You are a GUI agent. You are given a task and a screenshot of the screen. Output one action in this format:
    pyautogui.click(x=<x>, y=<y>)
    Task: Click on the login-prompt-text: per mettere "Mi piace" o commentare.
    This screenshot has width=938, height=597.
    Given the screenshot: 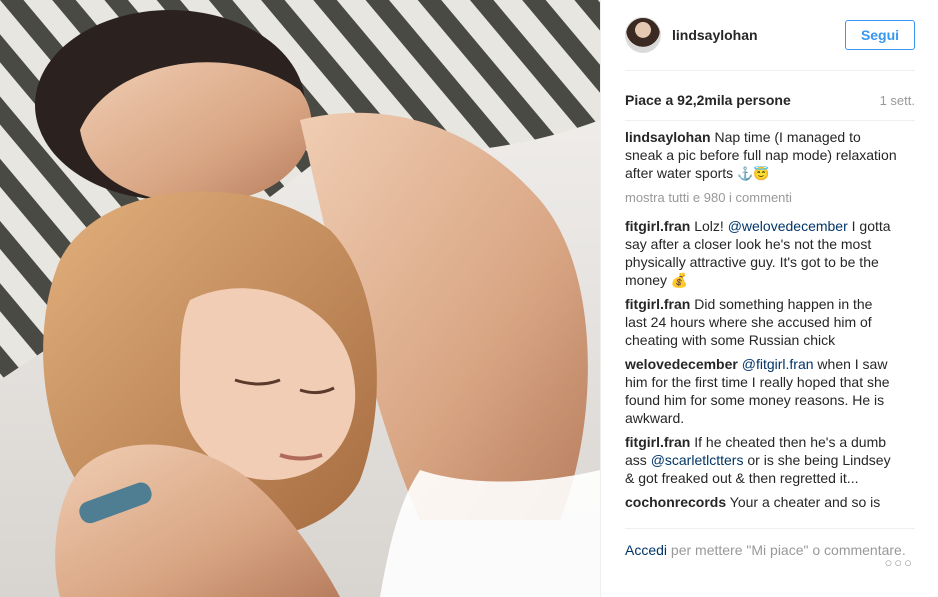 What is the action you would take?
    pyautogui.click(x=786, y=550)
    